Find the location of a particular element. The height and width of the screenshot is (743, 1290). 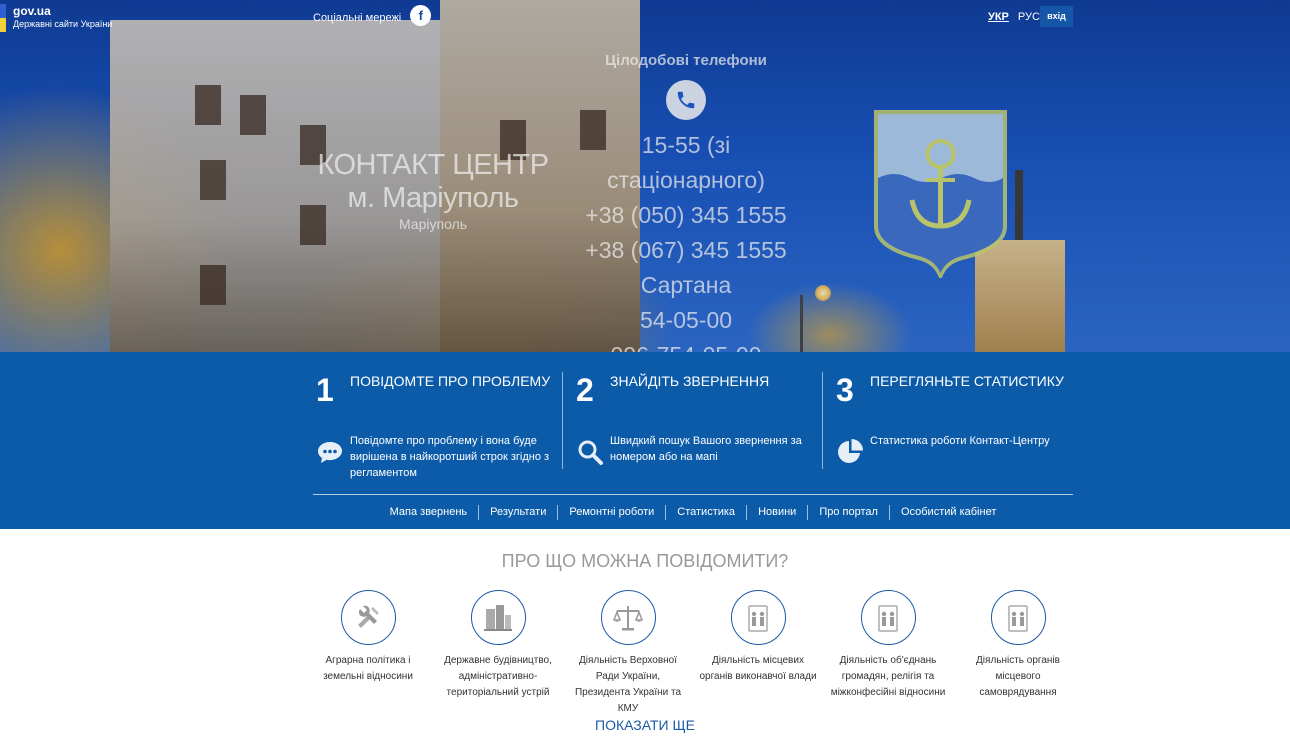

show-more-link: Показати ще is located at coordinates (645, 725).